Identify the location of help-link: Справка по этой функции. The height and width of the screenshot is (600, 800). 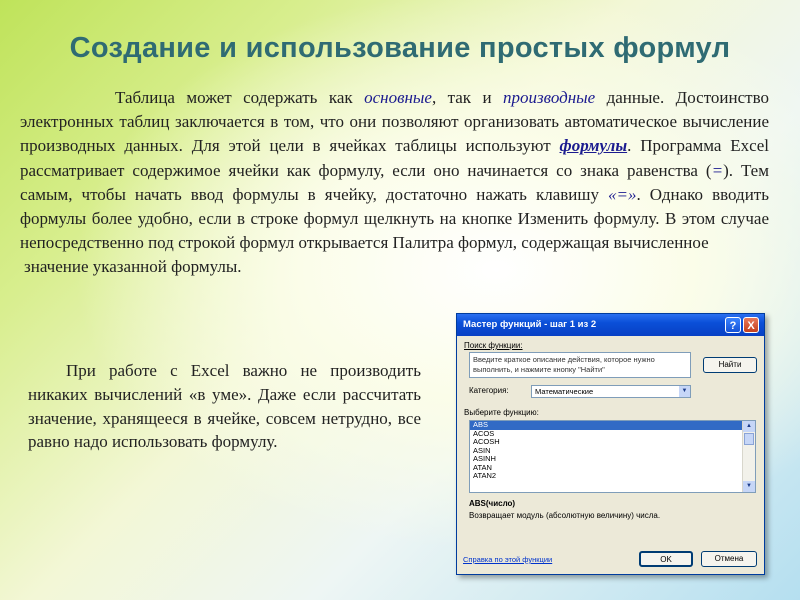
(507, 559).